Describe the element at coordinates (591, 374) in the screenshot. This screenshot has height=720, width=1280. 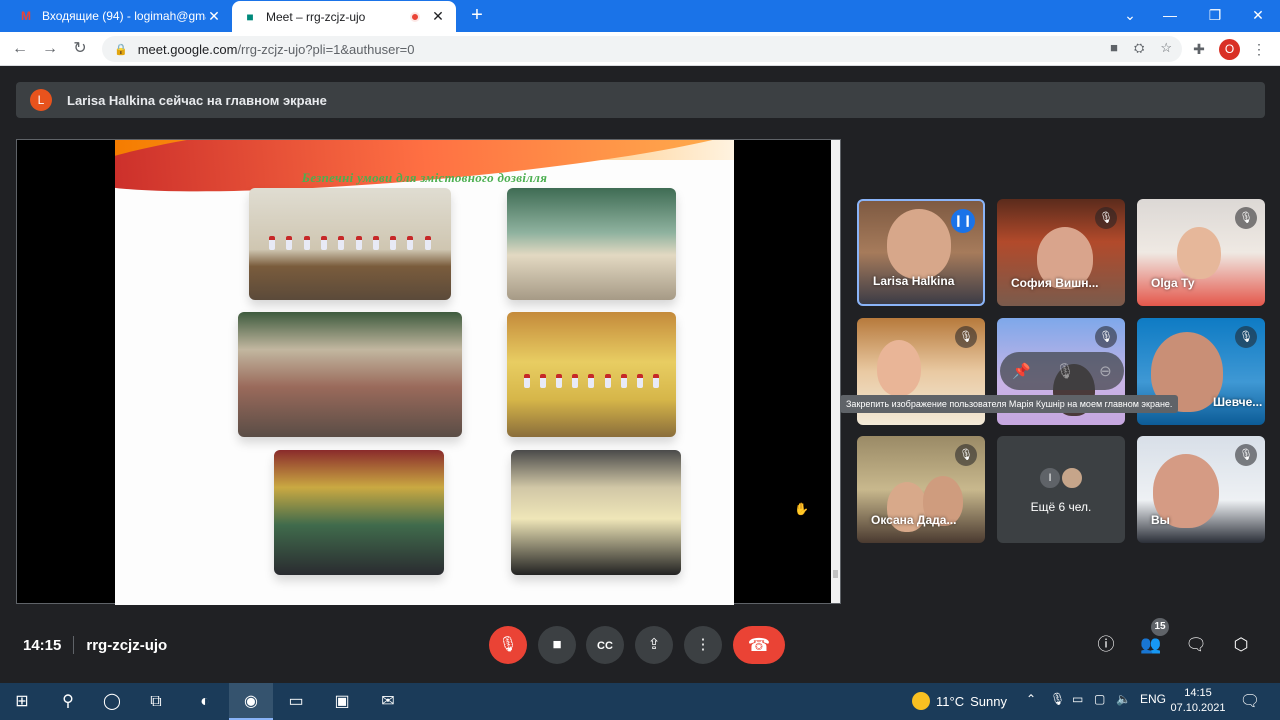
I see `photo-dance-stage` at that location.